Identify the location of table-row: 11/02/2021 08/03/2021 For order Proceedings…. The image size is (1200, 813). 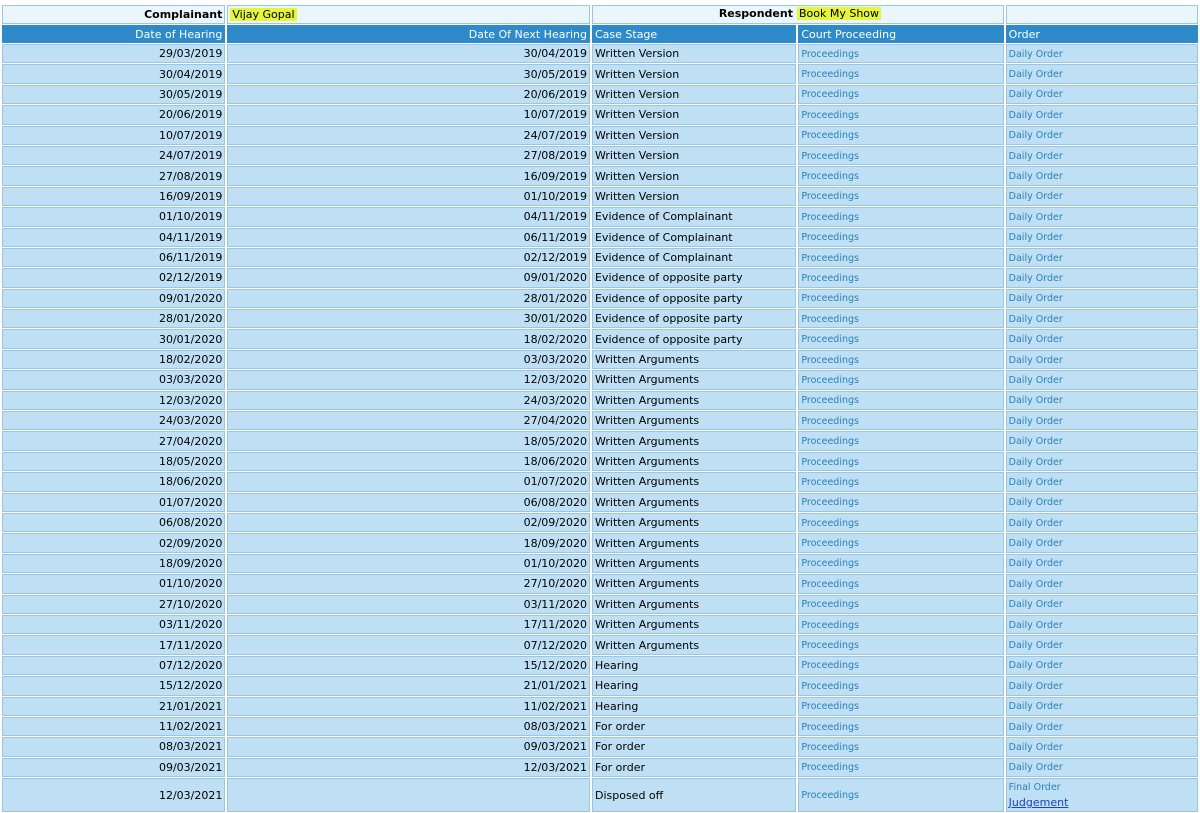
(600, 726).